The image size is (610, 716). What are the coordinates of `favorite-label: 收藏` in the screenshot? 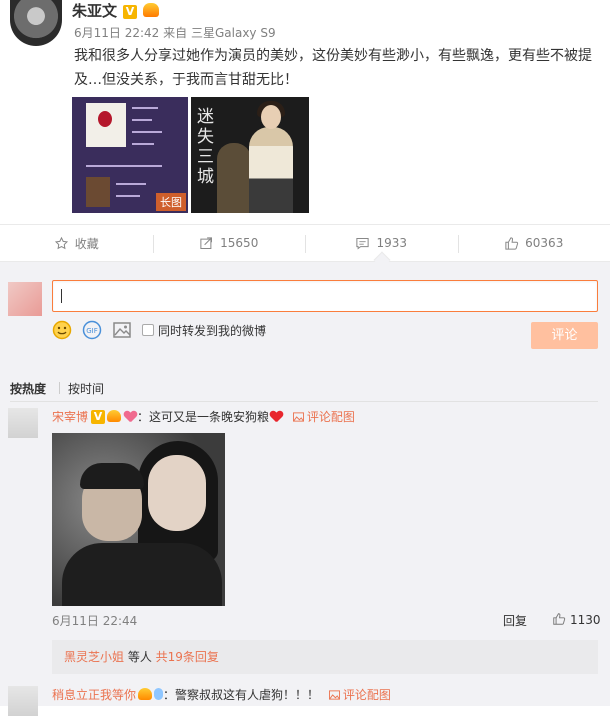 It's located at (87, 243).